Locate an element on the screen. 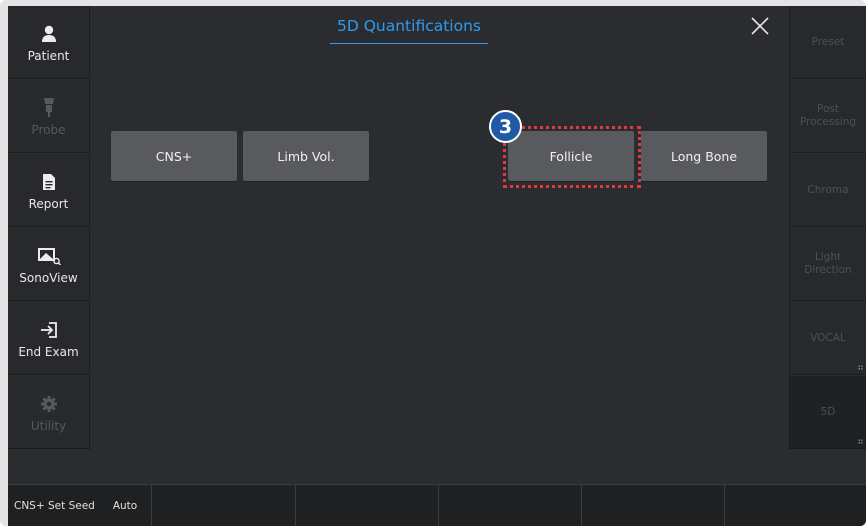 This screenshot has width=866, height=526. sidebar-item-sonoview: SonoView is located at coordinates (49, 264).